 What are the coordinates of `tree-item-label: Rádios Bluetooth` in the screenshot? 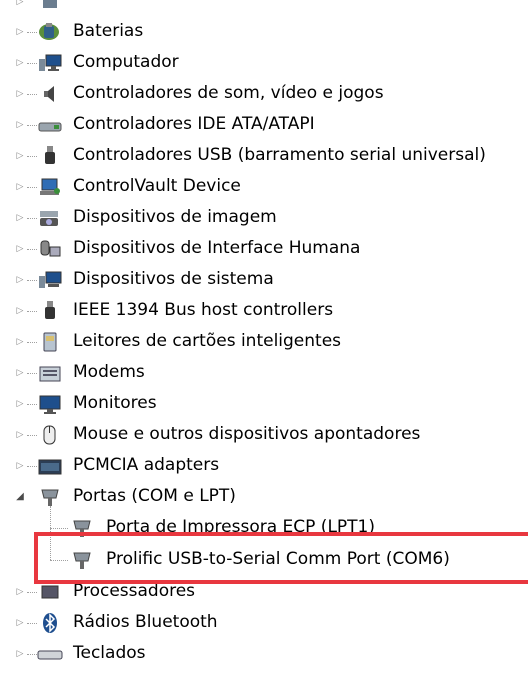 It's located at (145, 622).